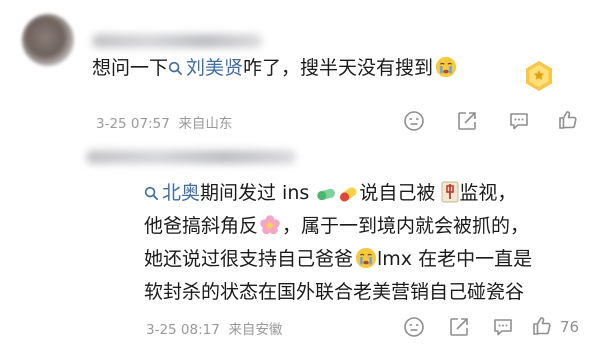 The height and width of the screenshot is (346, 600). What do you see at coordinates (274, 68) in the screenshot?
I see `comment-1-text: 想问一下 刘美贤咋了，搜半天没有搜到` at bounding box center [274, 68].